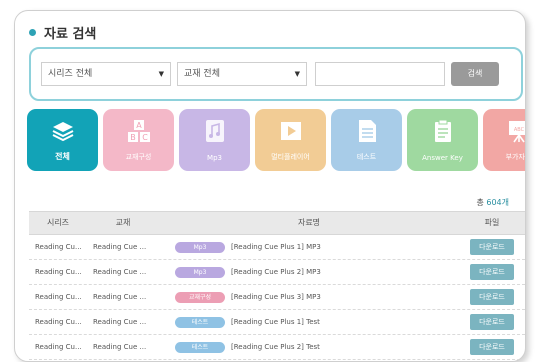  I want to click on material-name: [Reading Cue Plus 2] Test, so click(275, 347).